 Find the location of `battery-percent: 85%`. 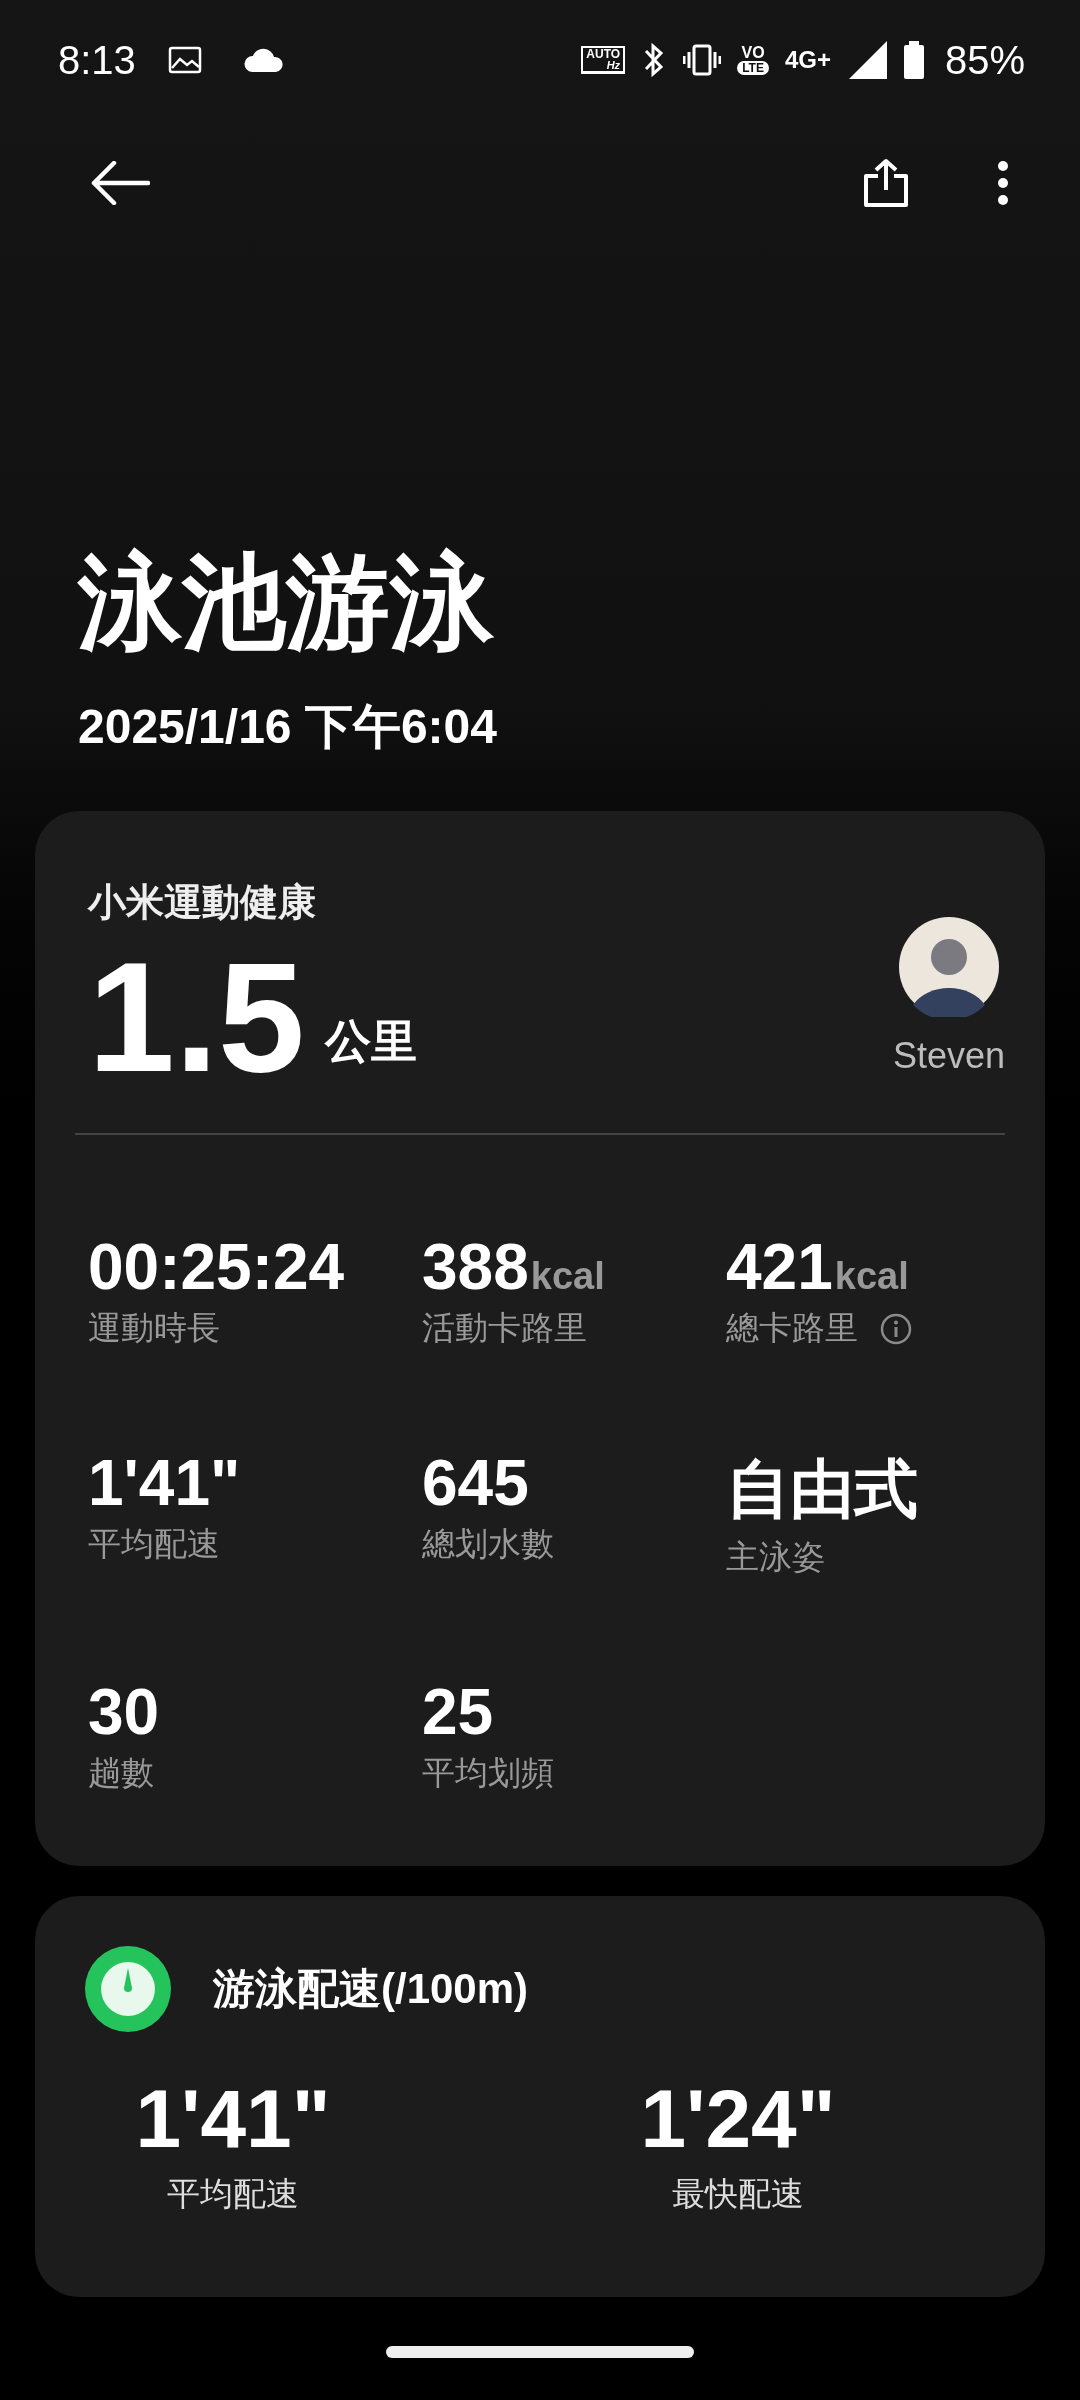

battery-percent: 85% is located at coordinates (984, 60).